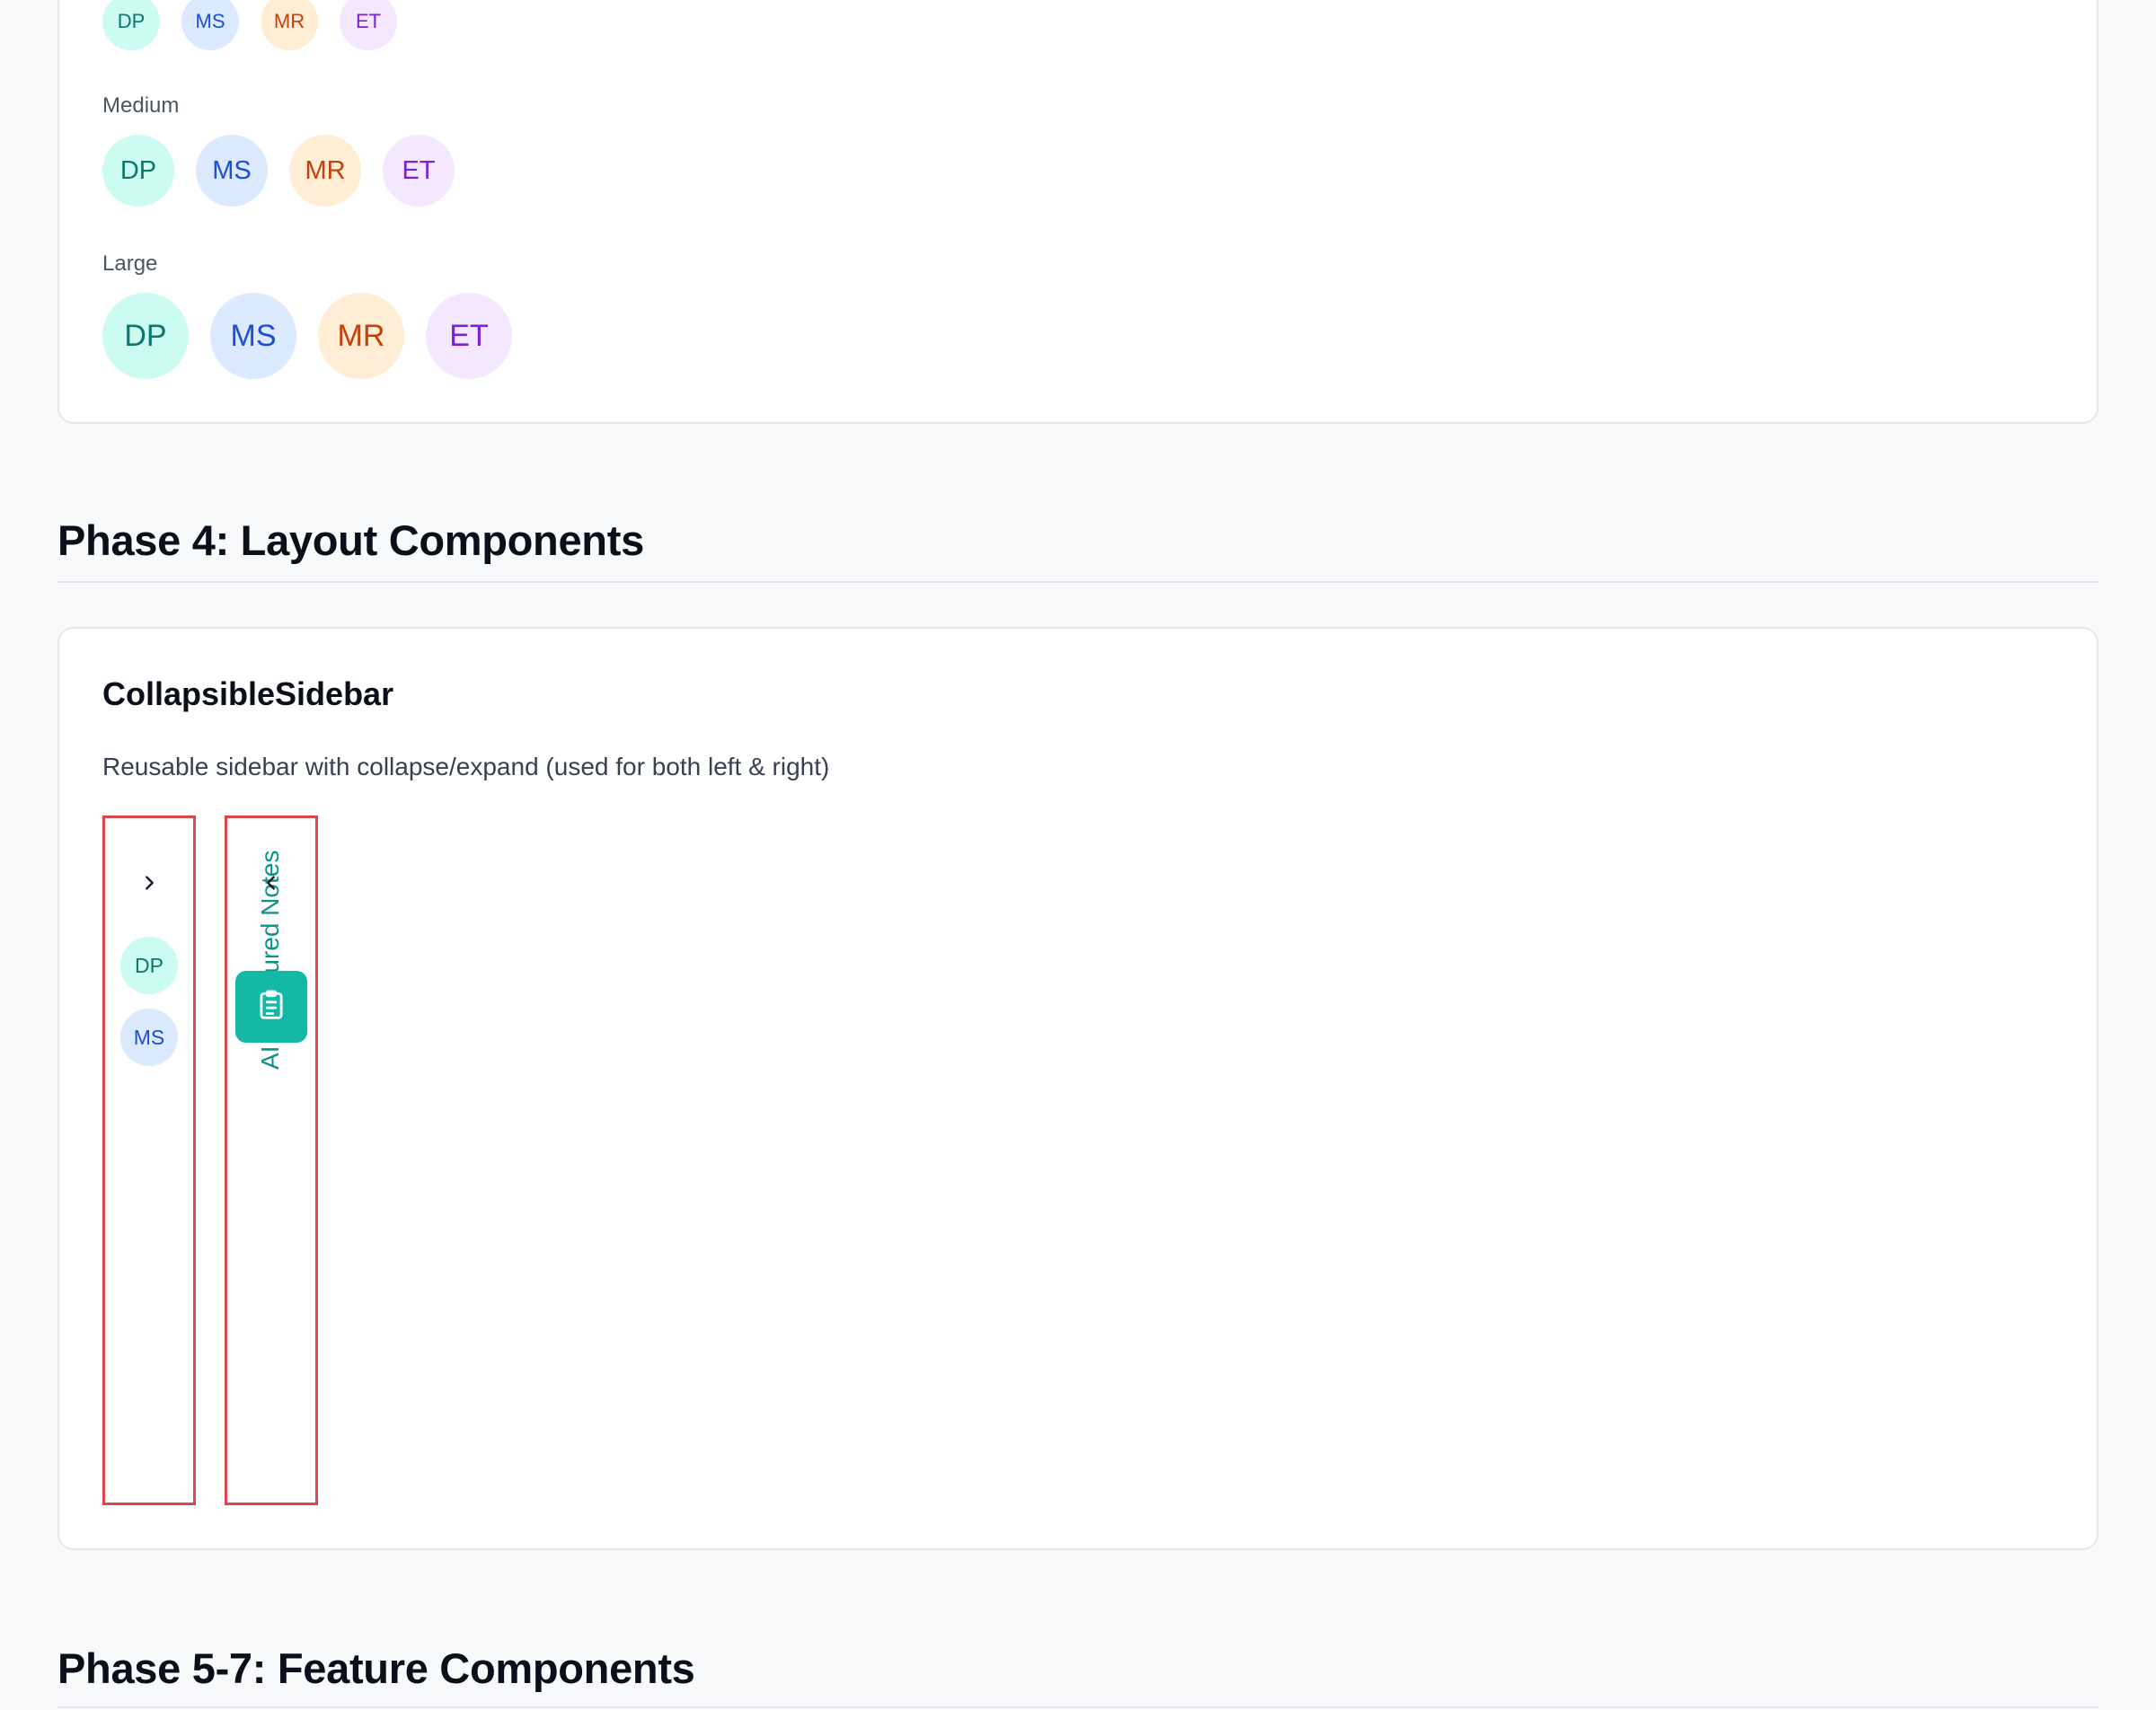 The image size is (2156, 1710). Describe the element at coordinates (149, 883) in the screenshot. I see `chevron-right-icon` at that location.